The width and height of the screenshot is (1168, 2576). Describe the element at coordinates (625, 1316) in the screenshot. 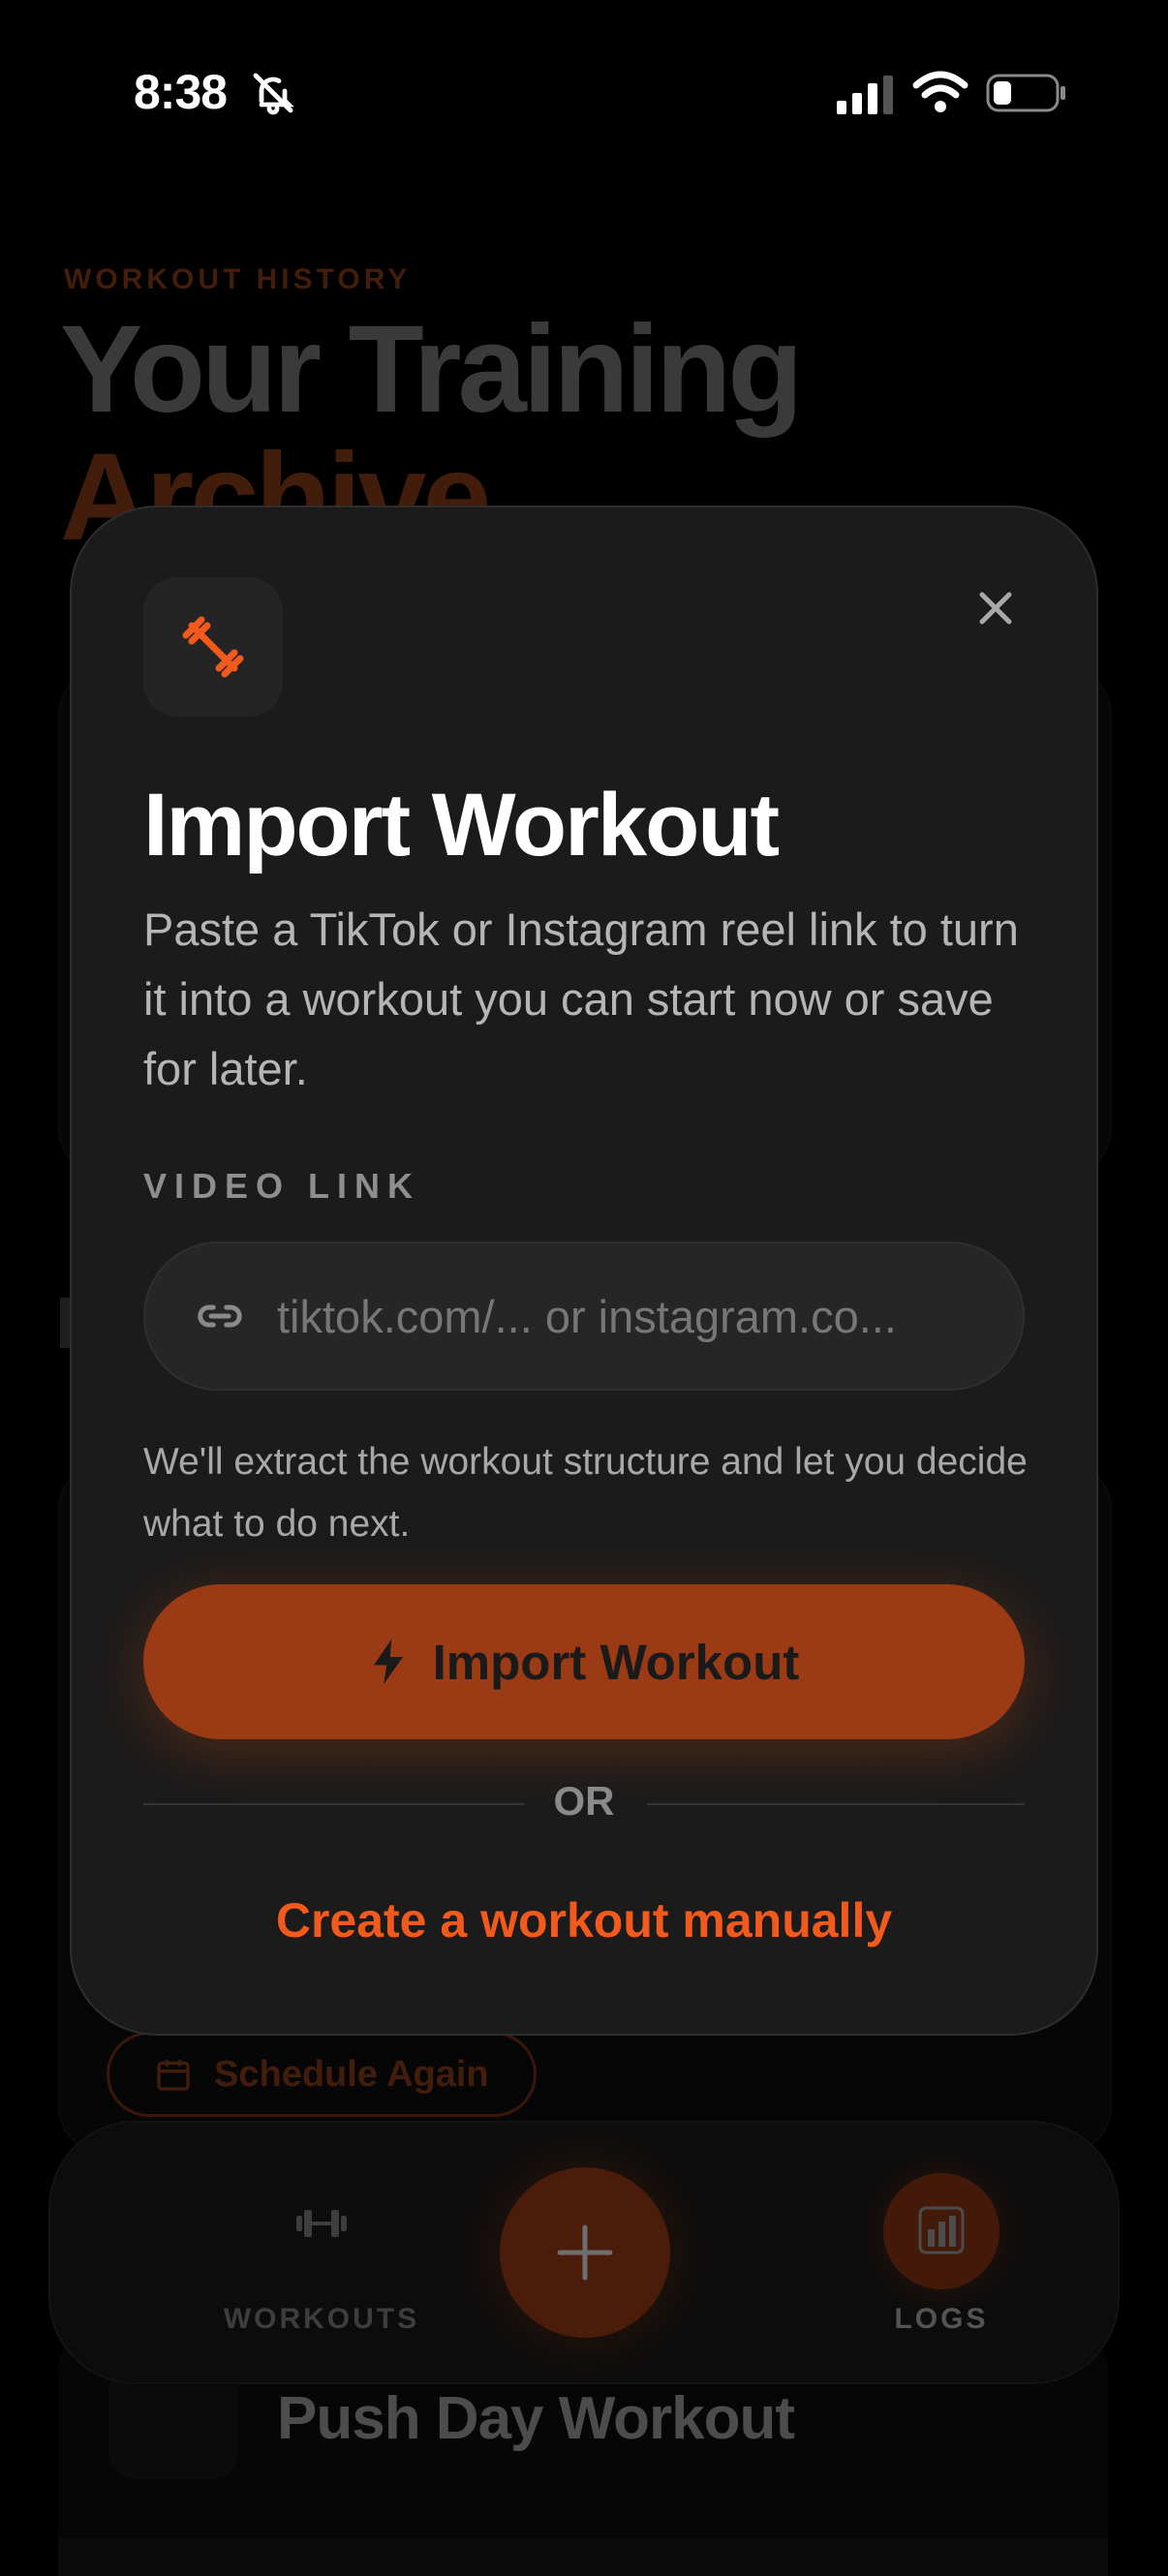

I see `video-link-input` at that location.